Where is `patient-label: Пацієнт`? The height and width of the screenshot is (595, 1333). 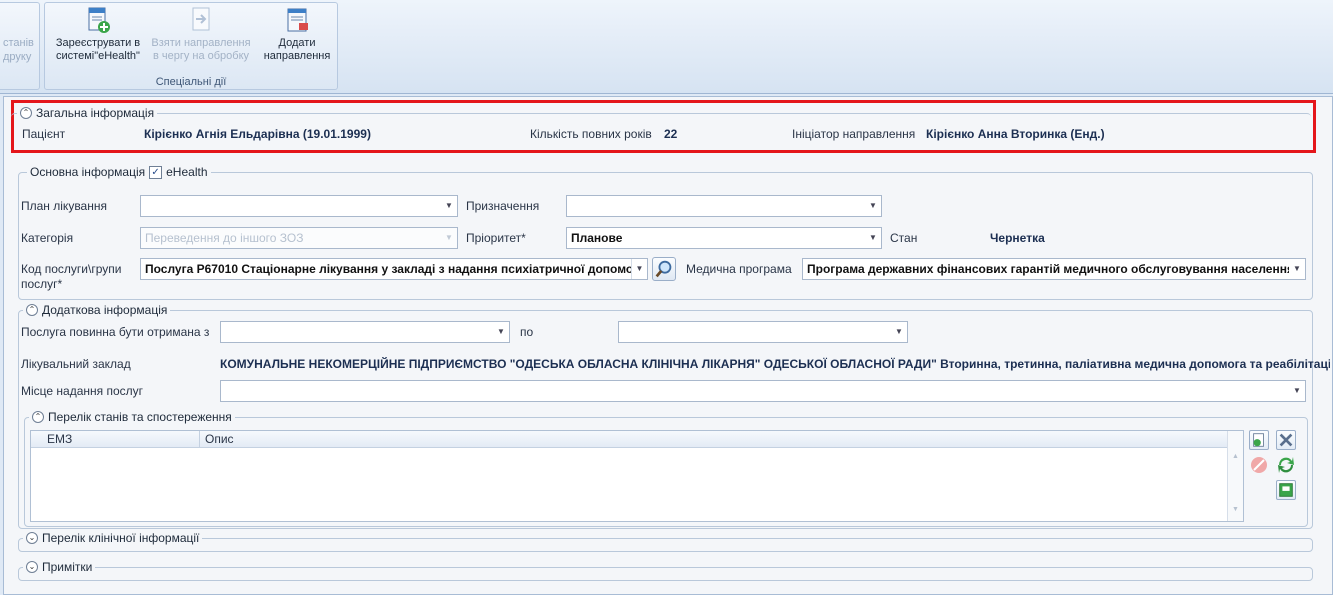
patient-label: Пацієнт is located at coordinates (44, 134).